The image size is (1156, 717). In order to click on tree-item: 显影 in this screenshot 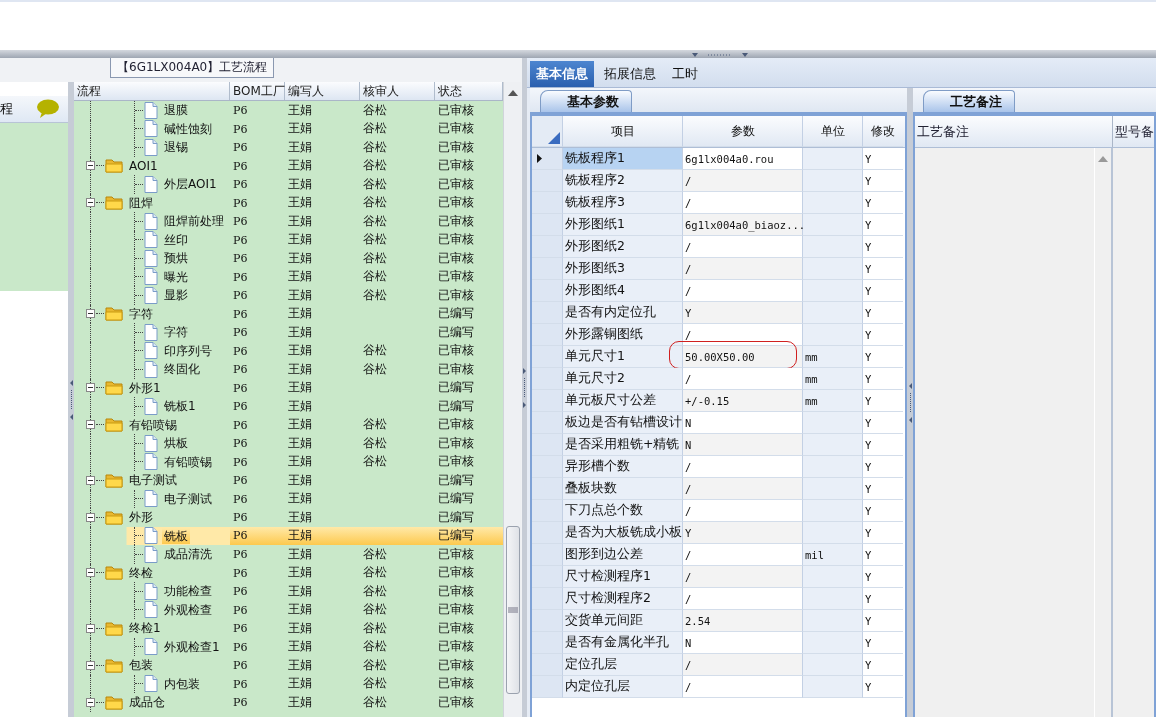, I will do `click(176, 295)`.